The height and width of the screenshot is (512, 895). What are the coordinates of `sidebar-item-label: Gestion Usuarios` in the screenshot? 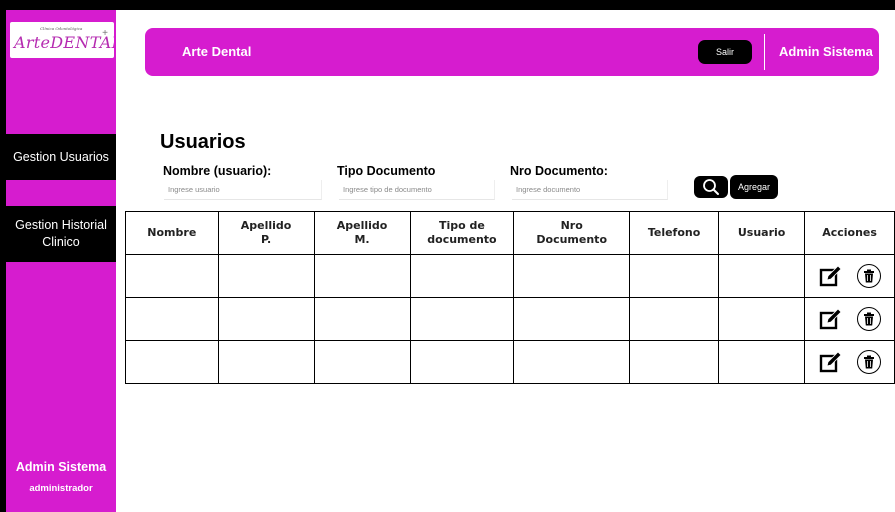 It's located at (61, 156).